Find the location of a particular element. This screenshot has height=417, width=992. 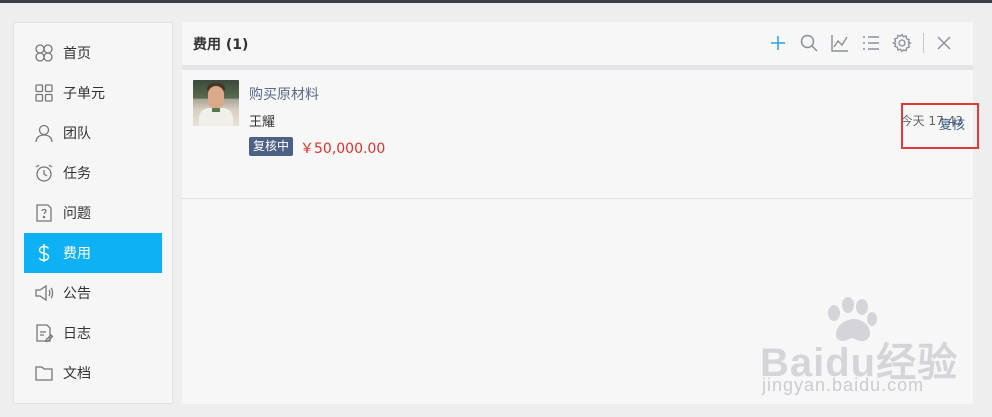

add-icon is located at coordinates (778, 43).